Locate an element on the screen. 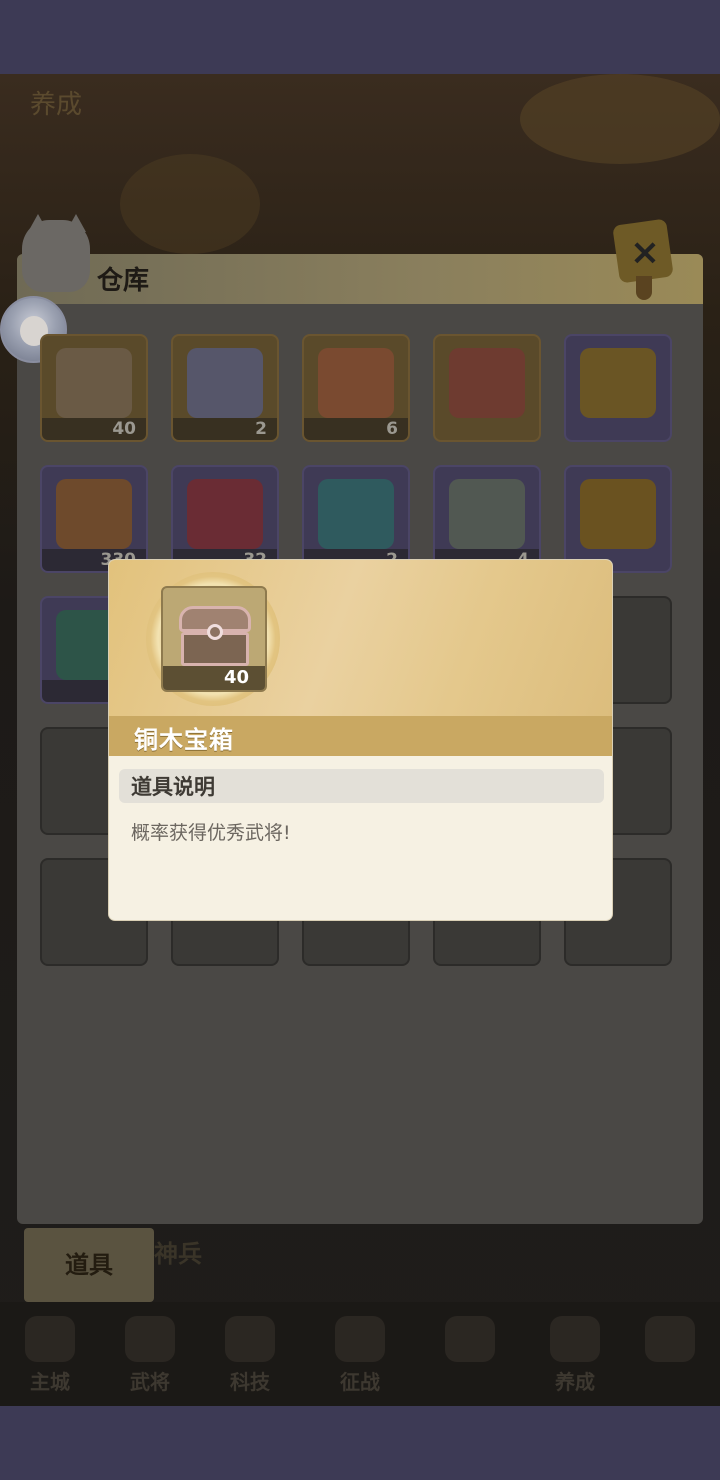  ticket-icon is located at coordinates (356, 383).